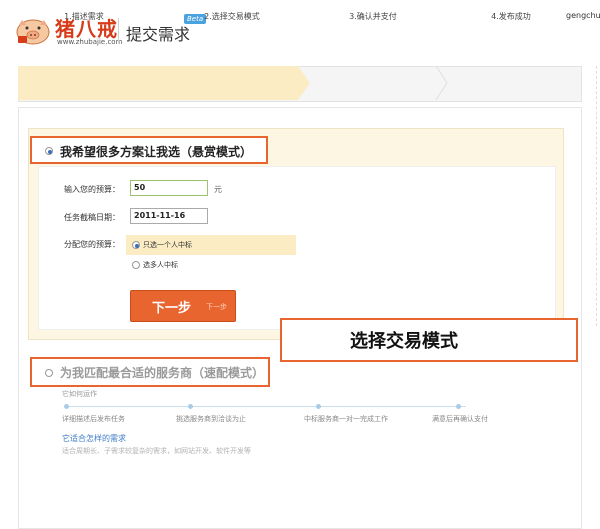  Describe the element at coordinates (49, 151) in the screenshot. I see `bounty-mode-radio` at that location.